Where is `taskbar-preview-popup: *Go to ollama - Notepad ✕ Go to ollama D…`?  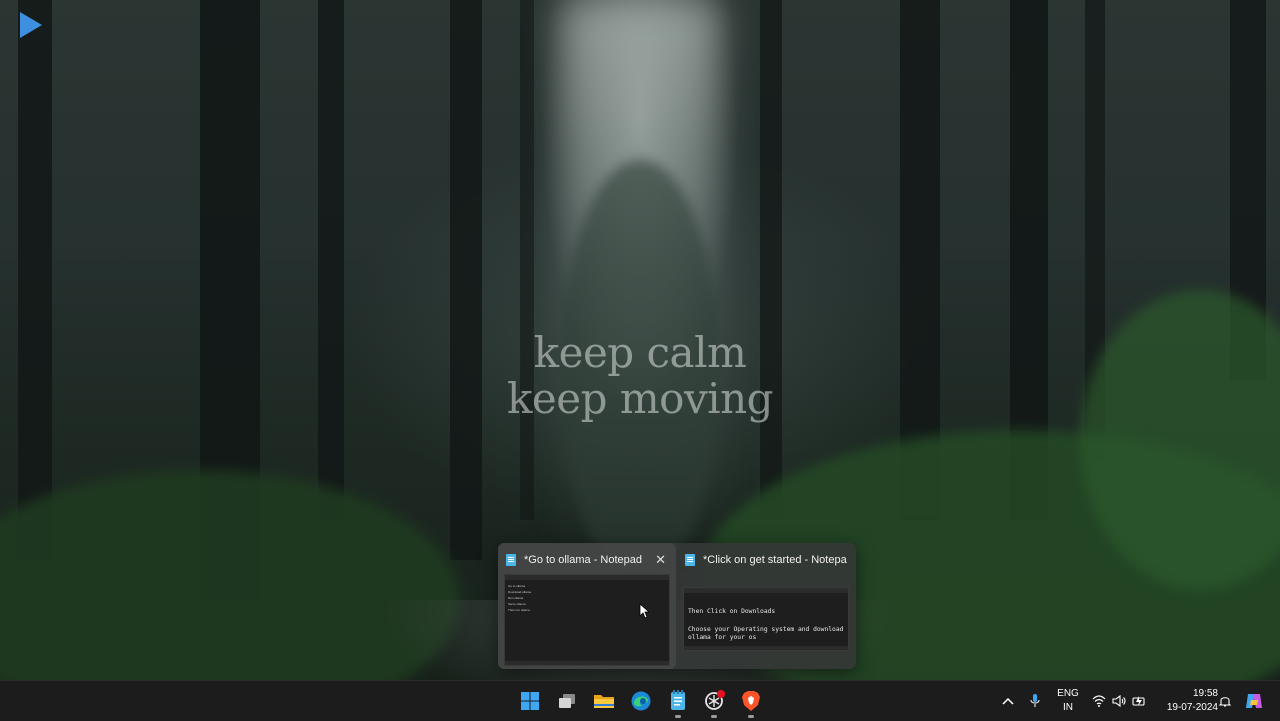 taskbar-preview-popup: *Go to ollama - Notepad ✕ Go to ollama D… is located at coordinates (677, 606).